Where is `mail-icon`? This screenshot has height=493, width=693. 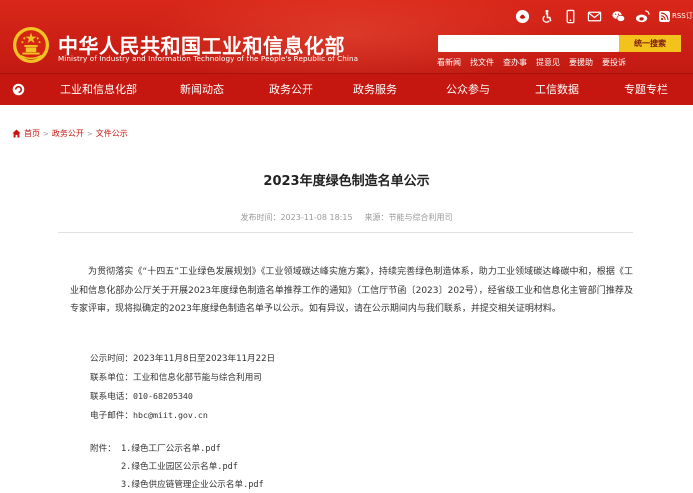
mail-icon is located at coordinates (594, 16).